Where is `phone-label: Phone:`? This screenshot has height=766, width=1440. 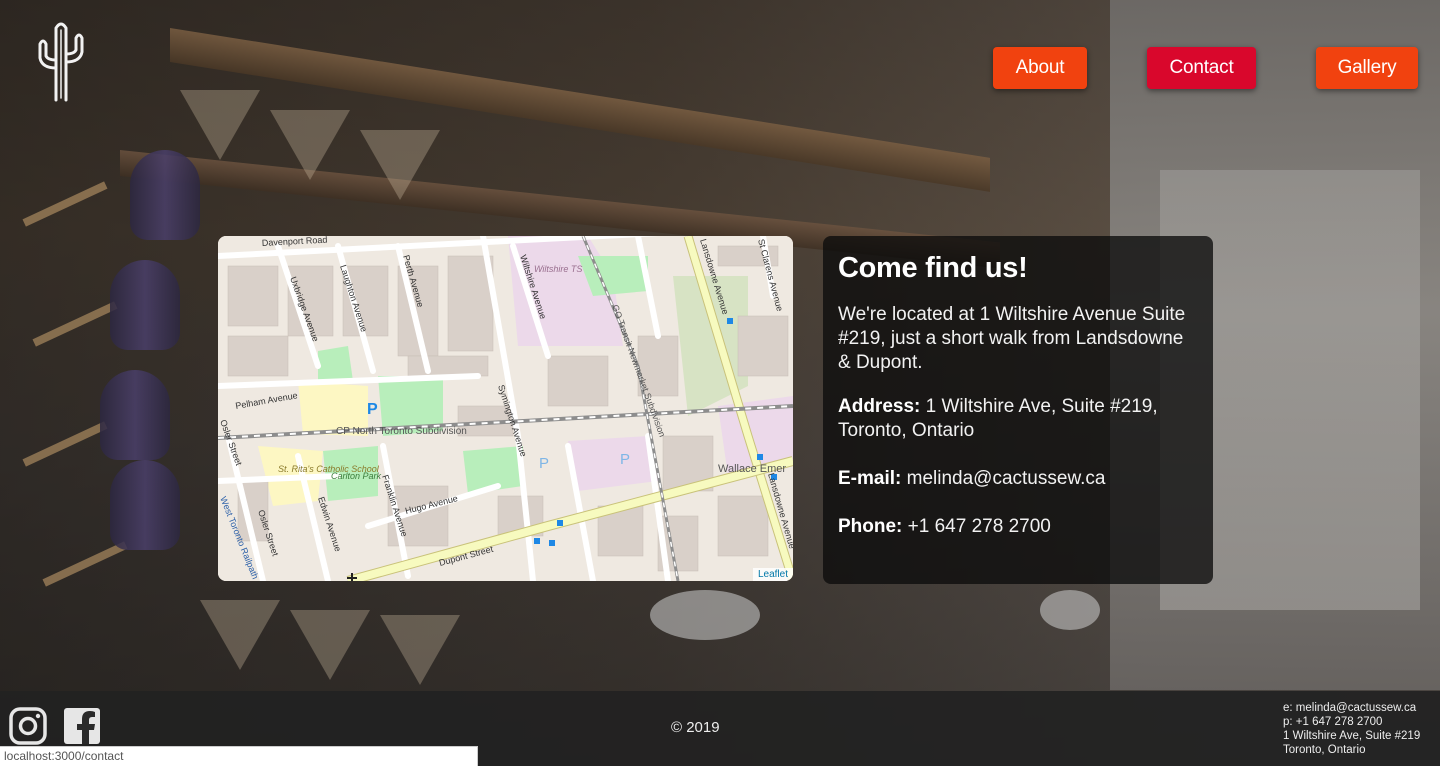
phone-label: Phone: is located at coordinates (870, 526).